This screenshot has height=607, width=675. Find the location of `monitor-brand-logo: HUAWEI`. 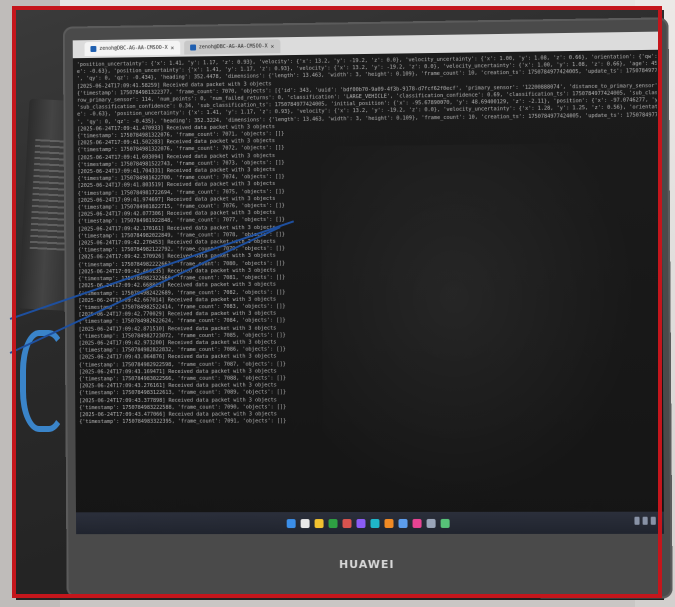

monitor-brand-logo: HUAWEI is located at coordinates (366, 565).